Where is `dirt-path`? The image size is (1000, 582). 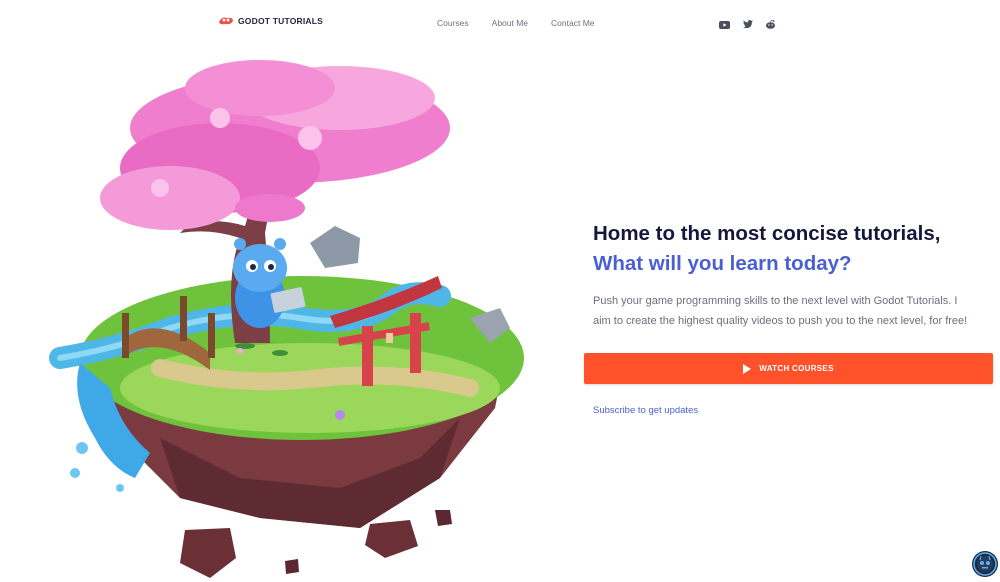 dirt-path is located at coordinates (315, 378).